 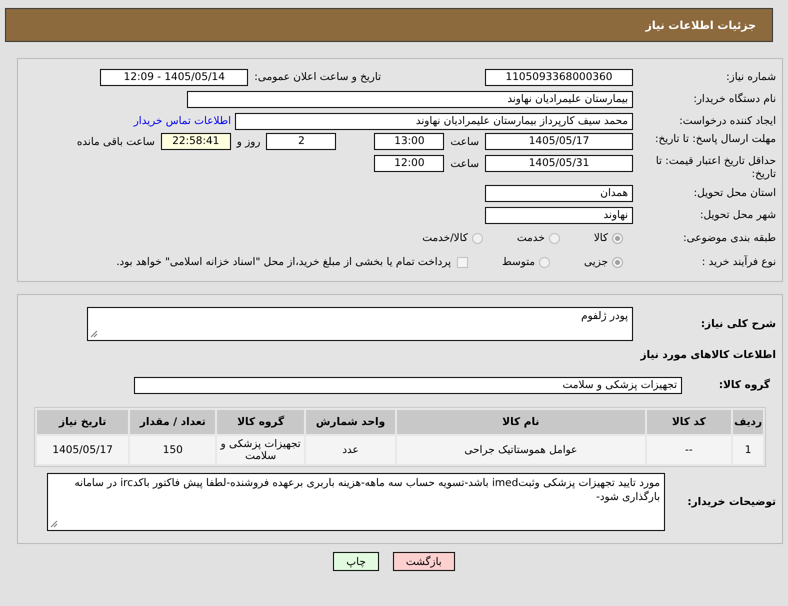 What do you see at coordinates (409, 141) in the screenshot?
I see `time-field: 13:00` at bounding box center [409, 141].